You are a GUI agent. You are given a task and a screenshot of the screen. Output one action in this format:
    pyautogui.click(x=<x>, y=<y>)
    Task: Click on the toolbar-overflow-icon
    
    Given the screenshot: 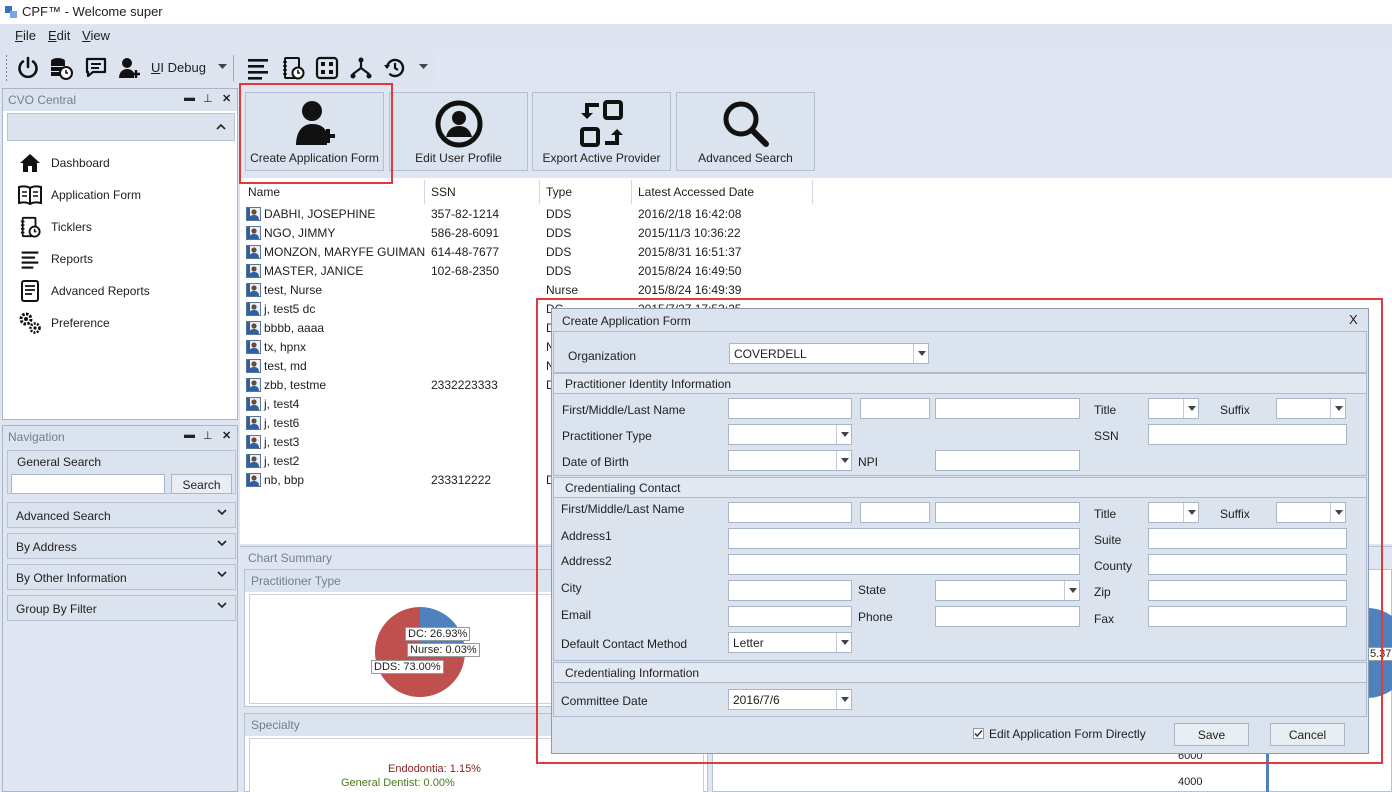 What is the action you would take?
    pyautogui.click(x=423, y=67)
    